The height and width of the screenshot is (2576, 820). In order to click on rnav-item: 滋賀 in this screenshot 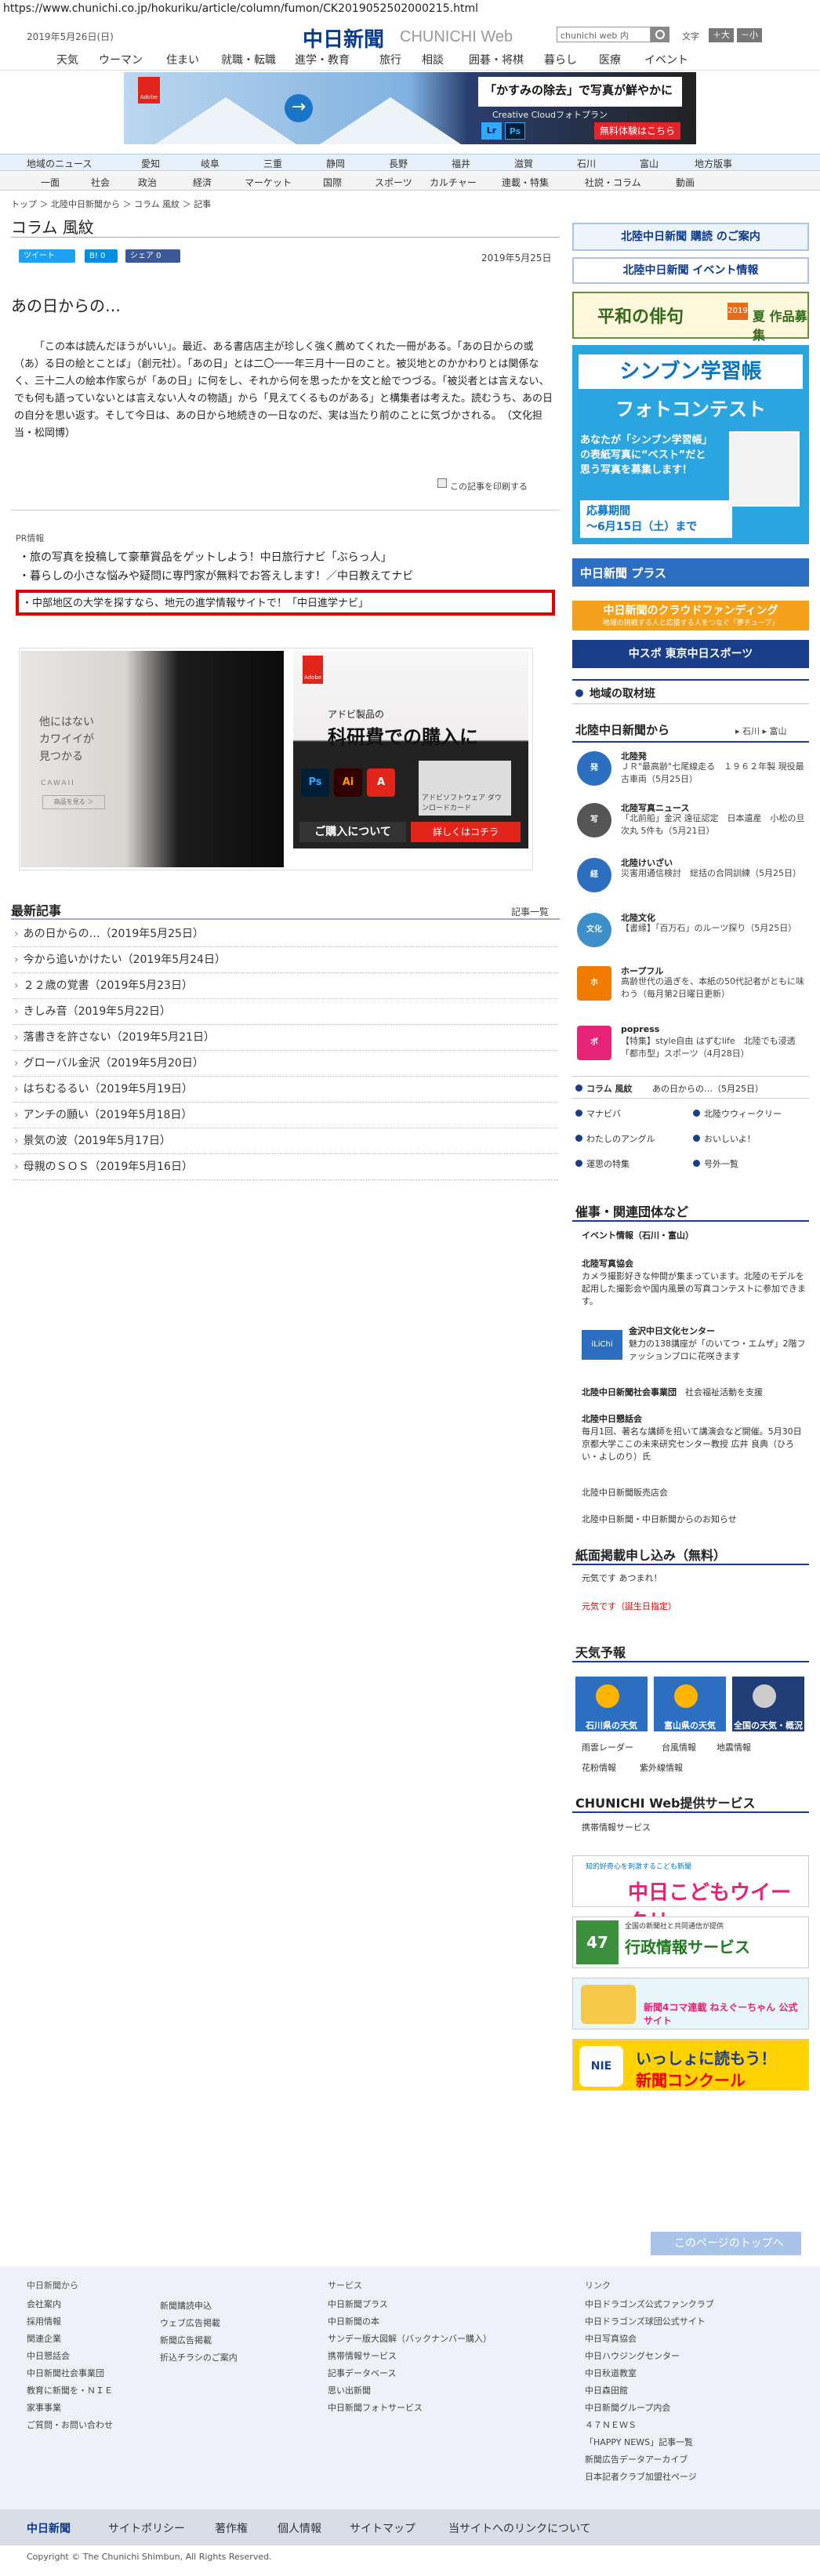, I will do `click(523, 163)`.